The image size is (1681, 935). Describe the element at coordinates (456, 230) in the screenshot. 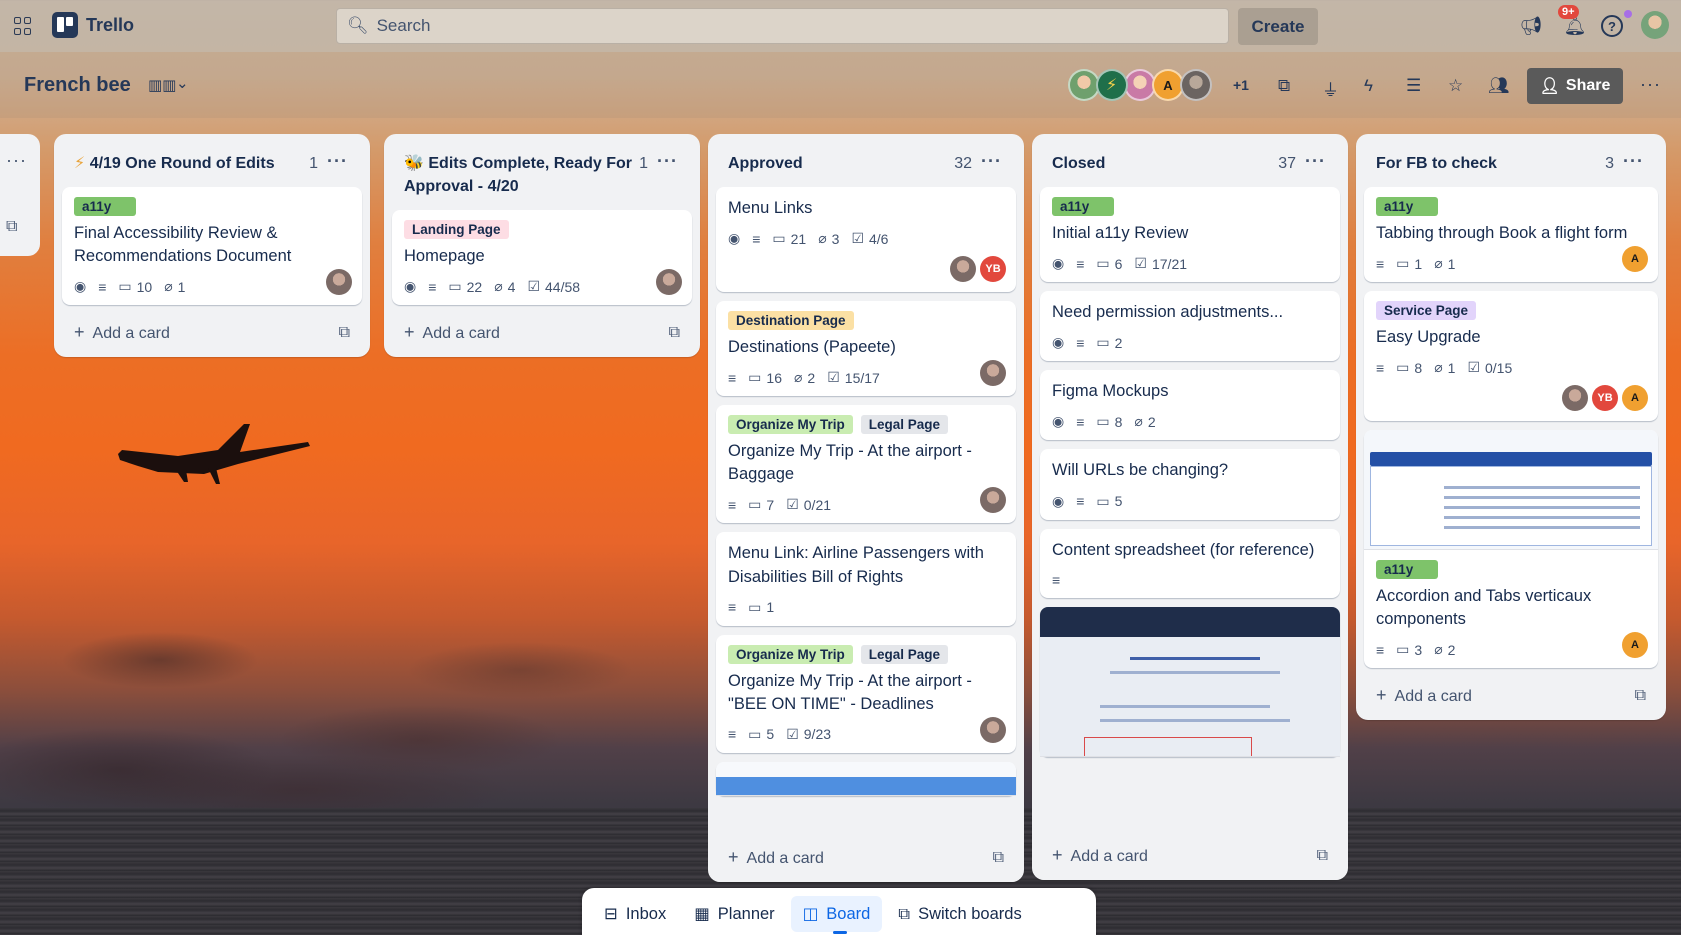

I see `label-landing-page: Landing Page` at that location.